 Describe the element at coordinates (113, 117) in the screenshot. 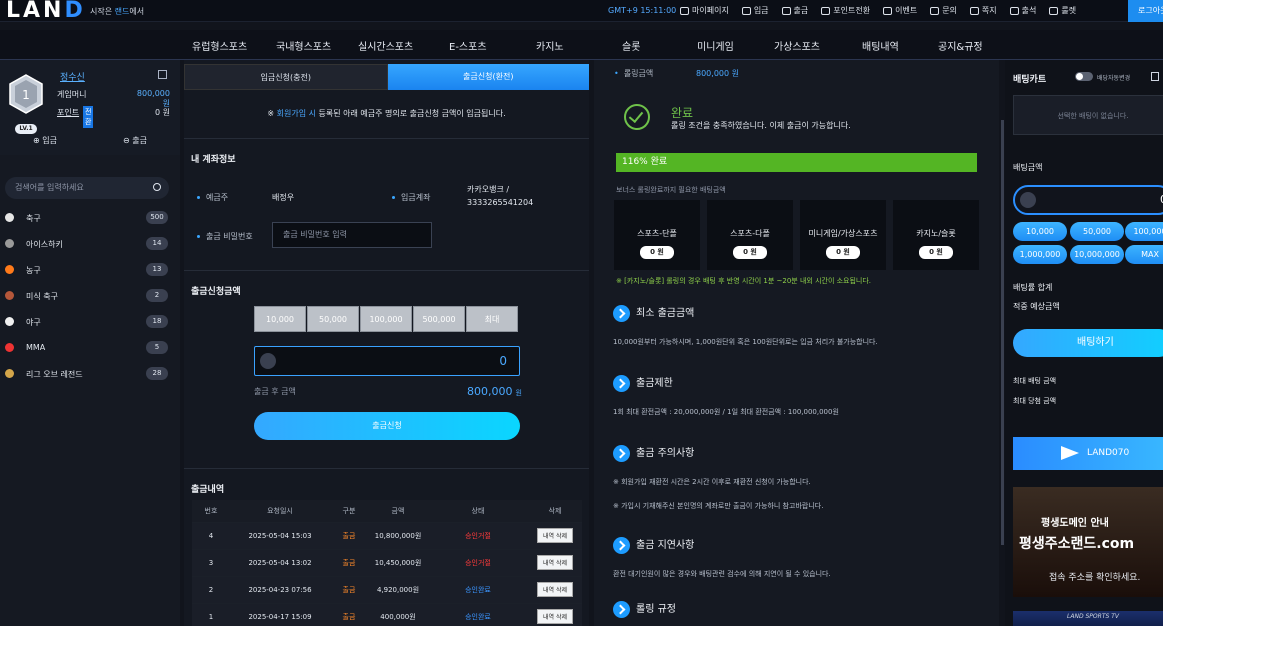

I see `point-row: 포인트 전환 0 원` at that location.